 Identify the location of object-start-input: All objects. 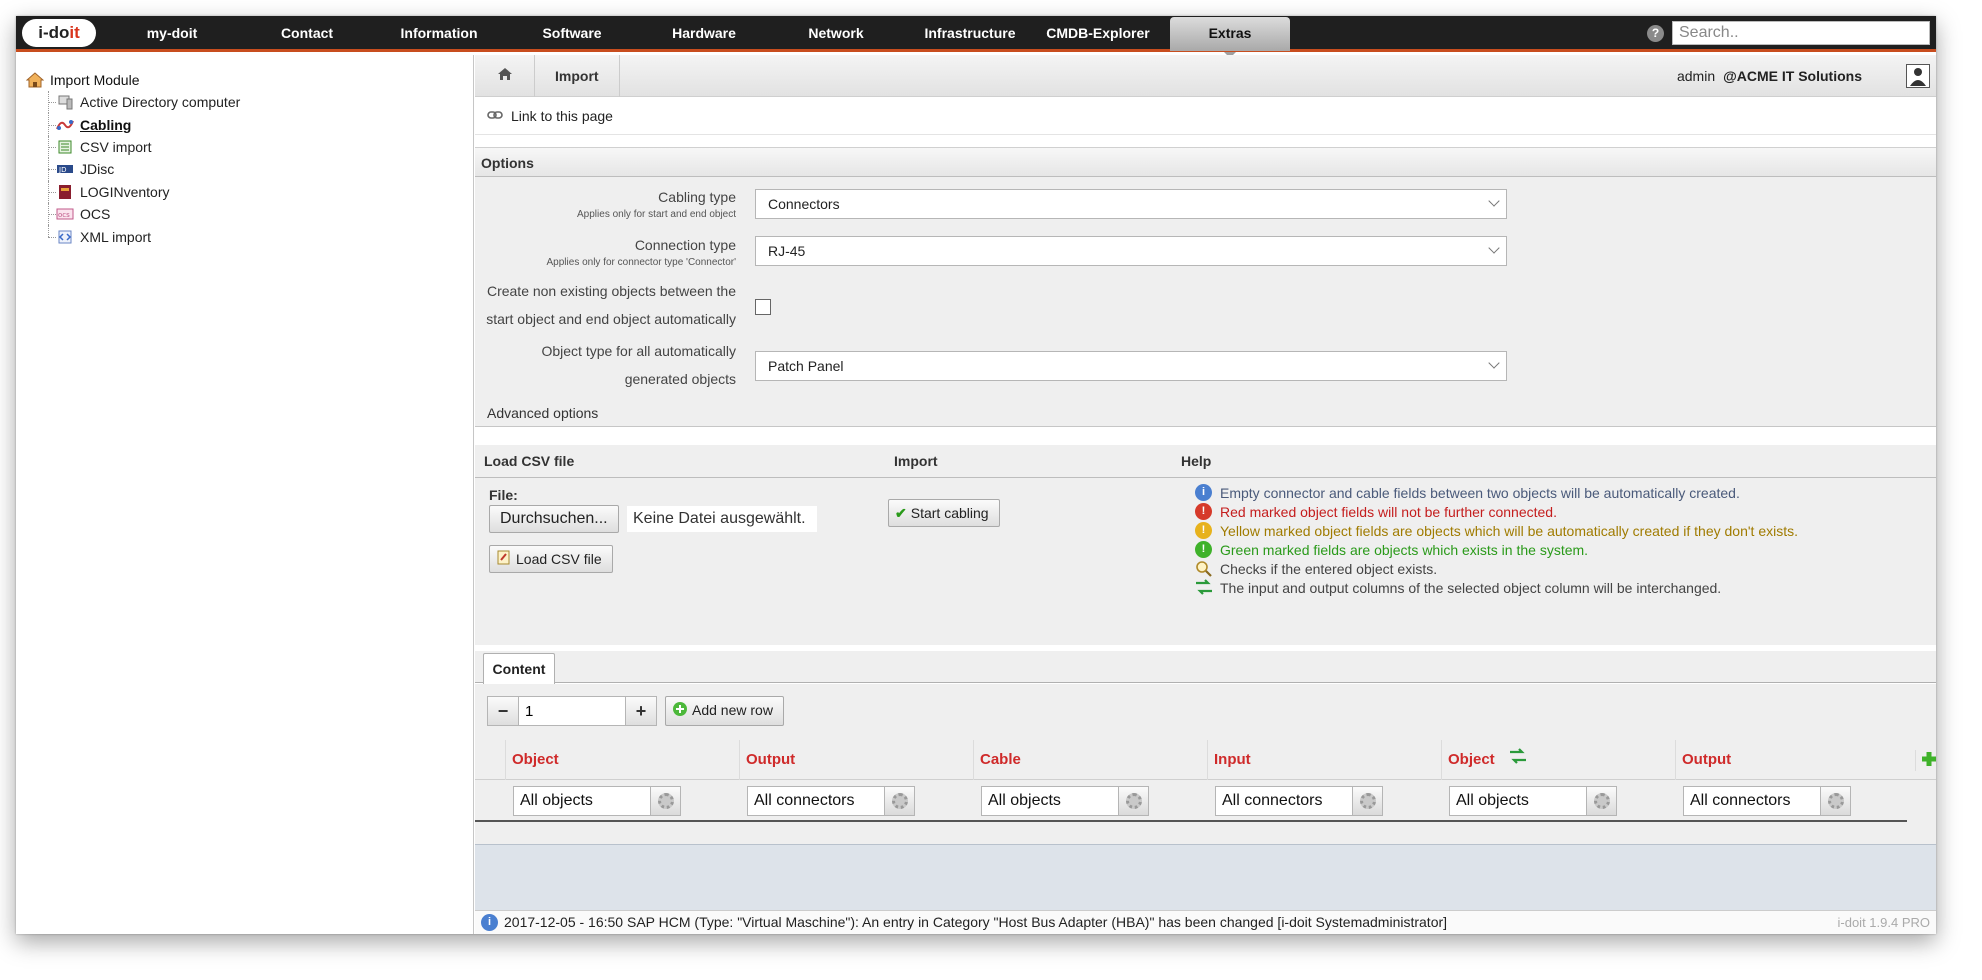
(582, 801).